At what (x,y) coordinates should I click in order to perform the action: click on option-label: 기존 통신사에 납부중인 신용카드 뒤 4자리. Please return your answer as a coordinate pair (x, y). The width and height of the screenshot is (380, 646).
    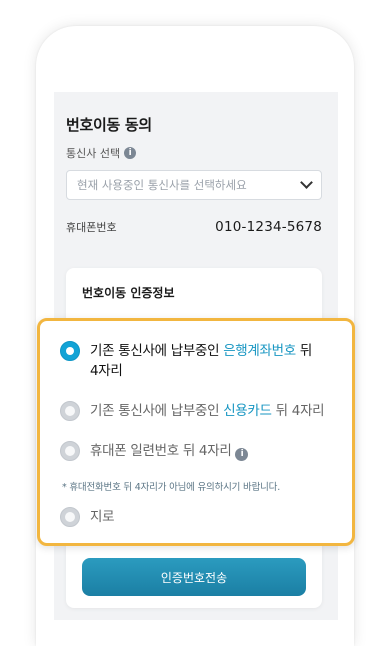
    Looking at the image, I should click on (207, 411).